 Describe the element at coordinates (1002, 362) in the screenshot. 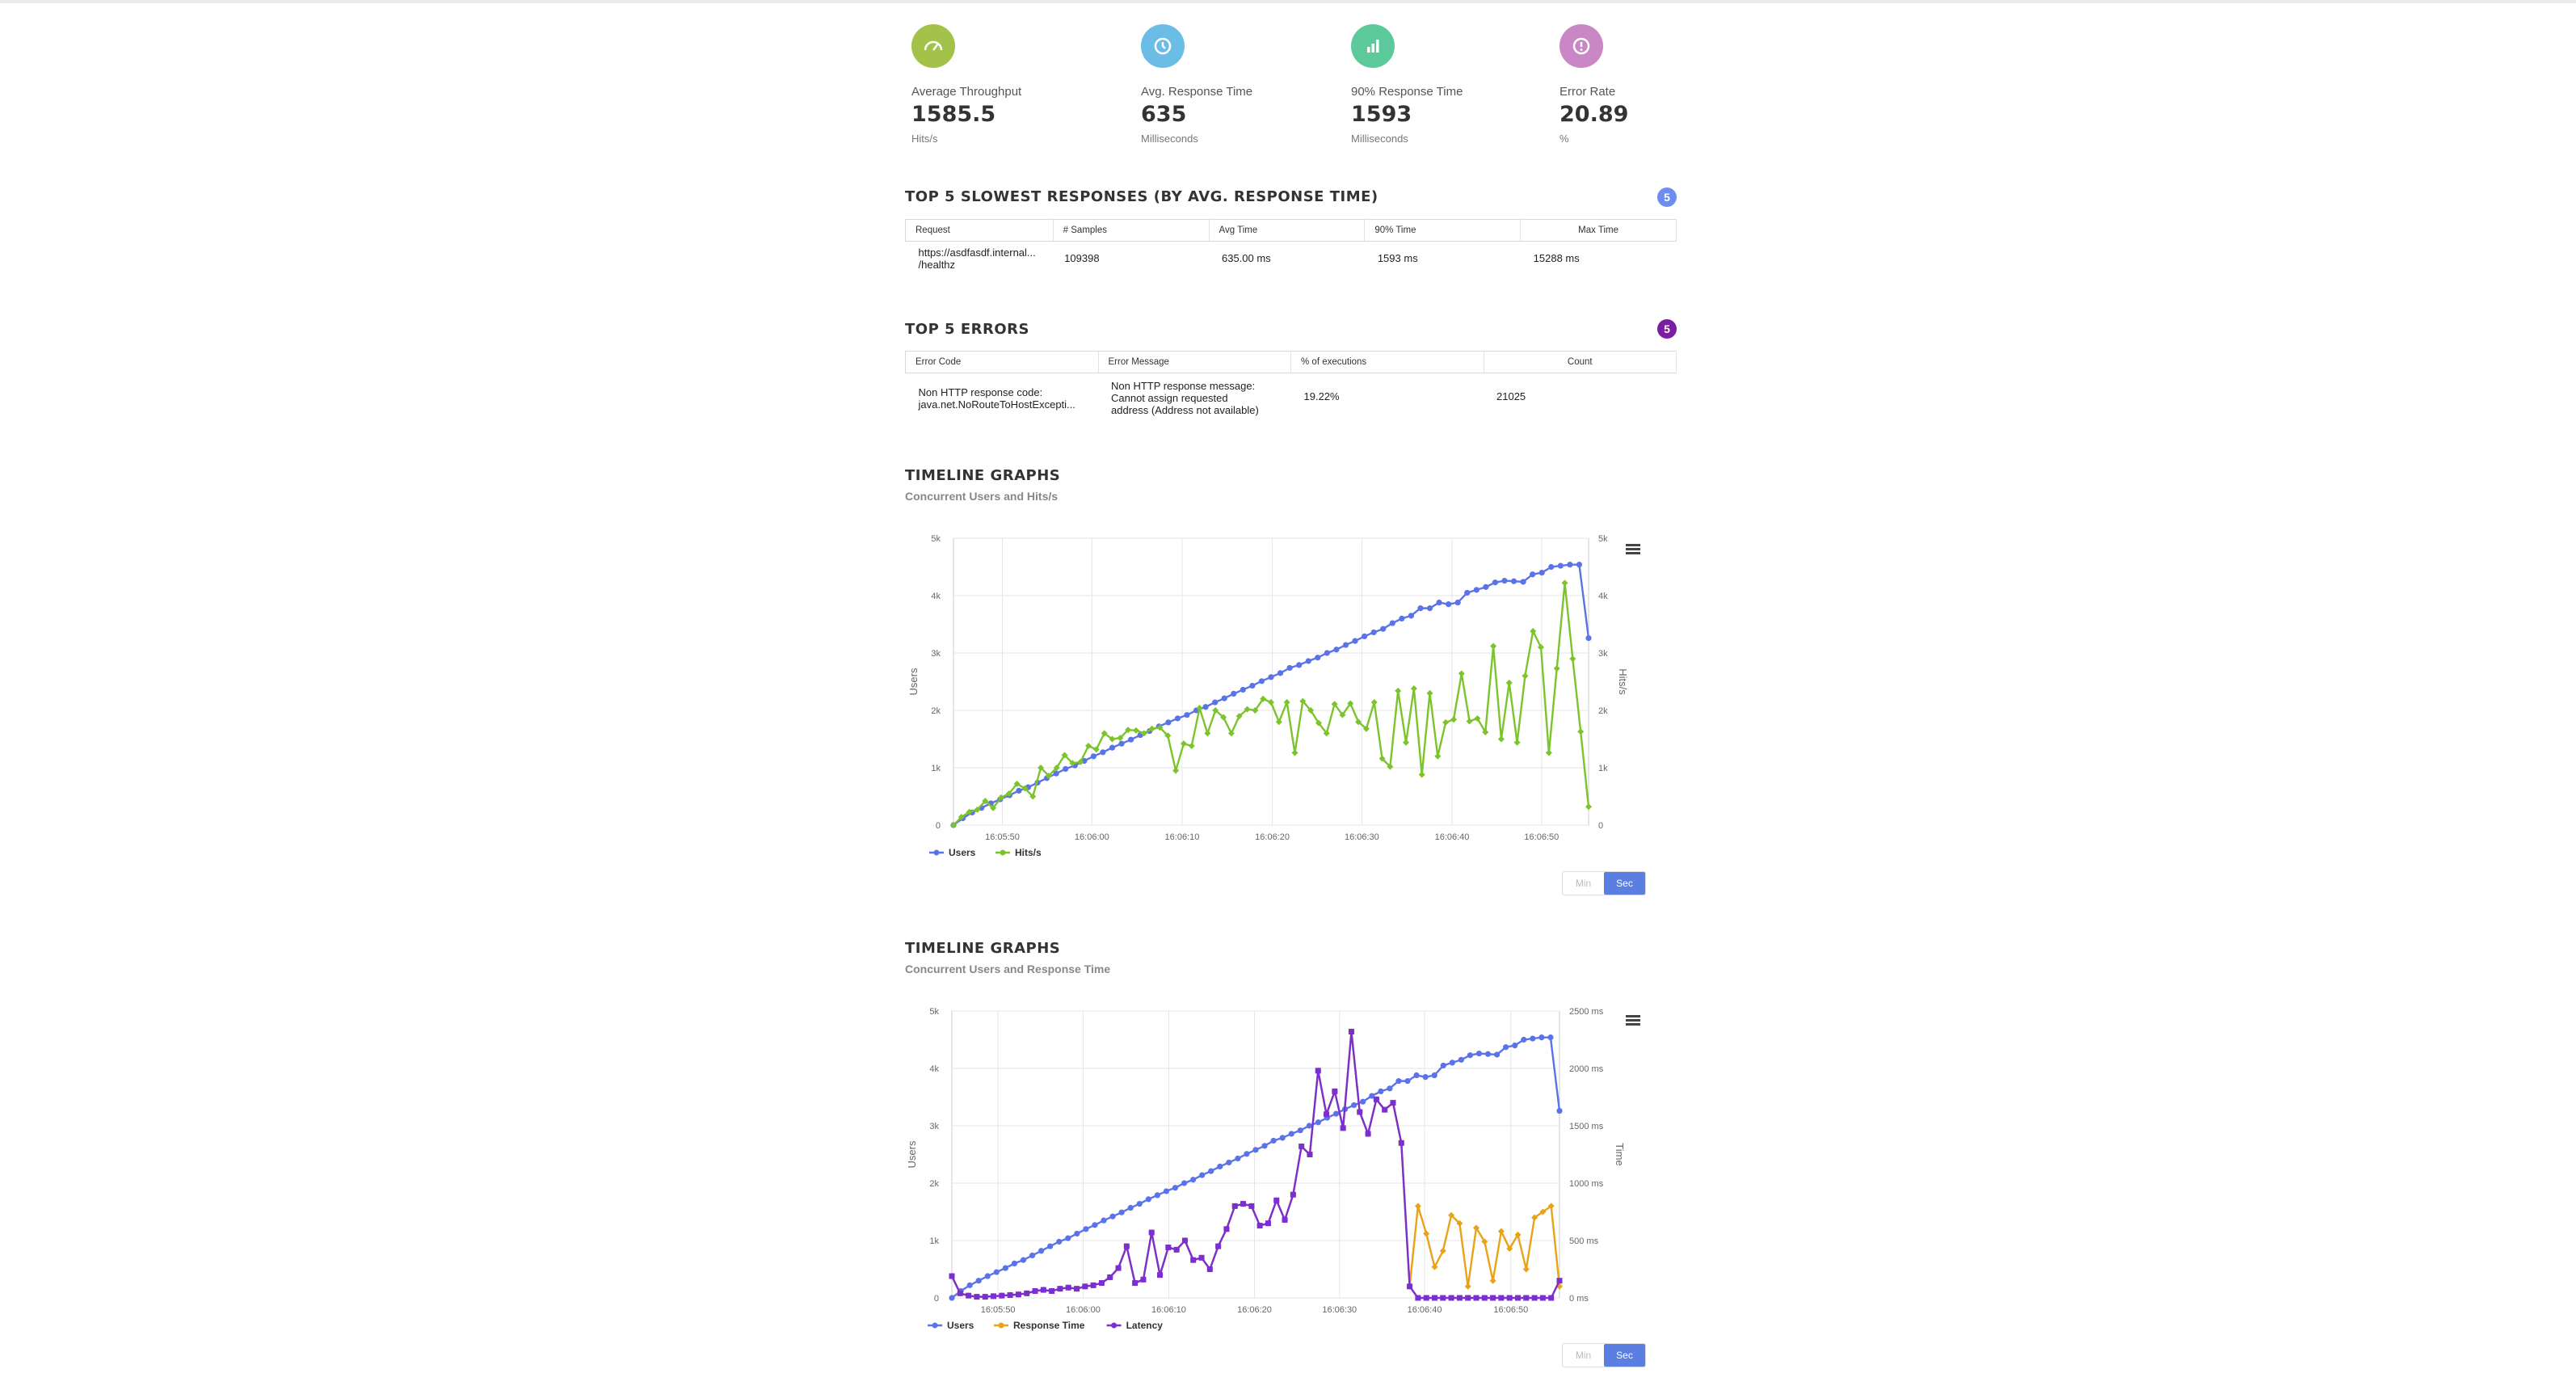

I see `col-error-code: Error Code` at that location.